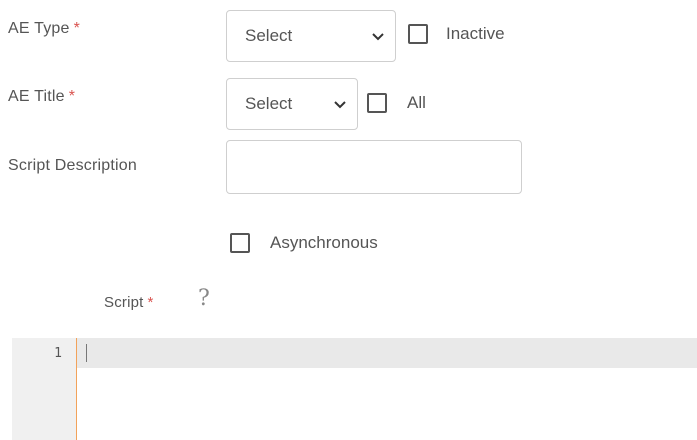  What do you see at coordinates (44, 389) in the screenshot?
I see `editor-gutter: 1` at bounding box center [44, 389].